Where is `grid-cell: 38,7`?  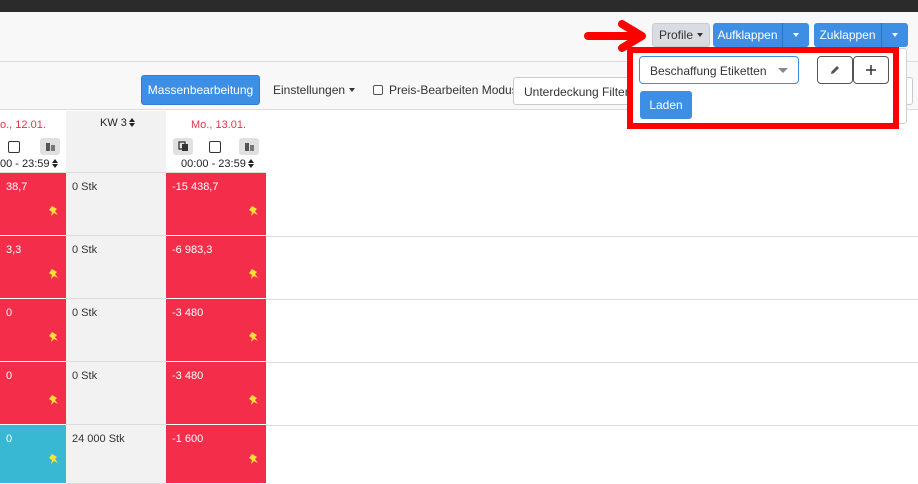 grid-cell: 38,7 is located at coordinates (33, 204).